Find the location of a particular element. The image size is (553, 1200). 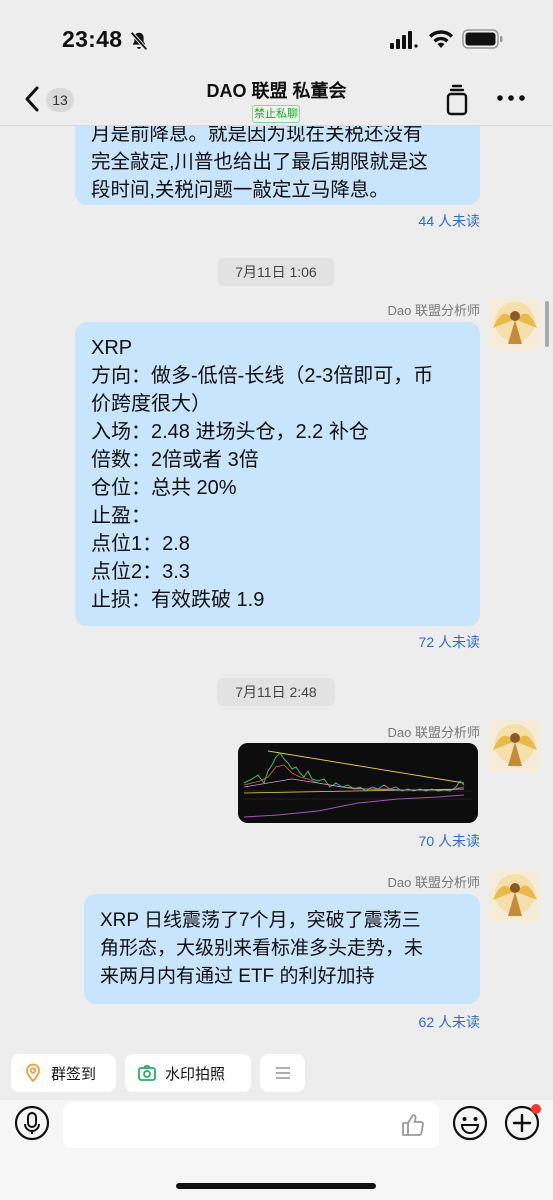

chat-header: 13 DAO 联盟 私董会 禁止私聊 is located at coordinates (276, 99).